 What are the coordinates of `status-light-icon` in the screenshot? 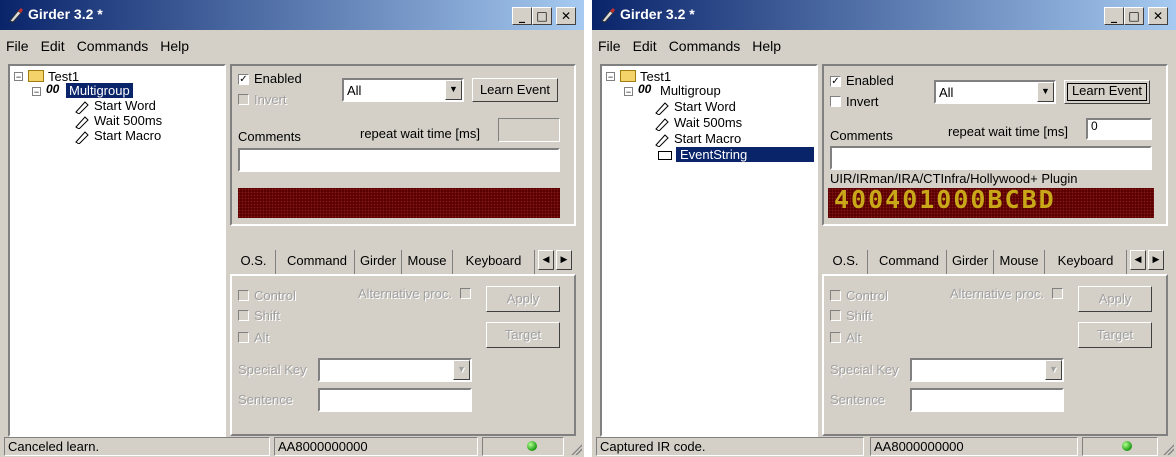 It's located at (1127, 446).